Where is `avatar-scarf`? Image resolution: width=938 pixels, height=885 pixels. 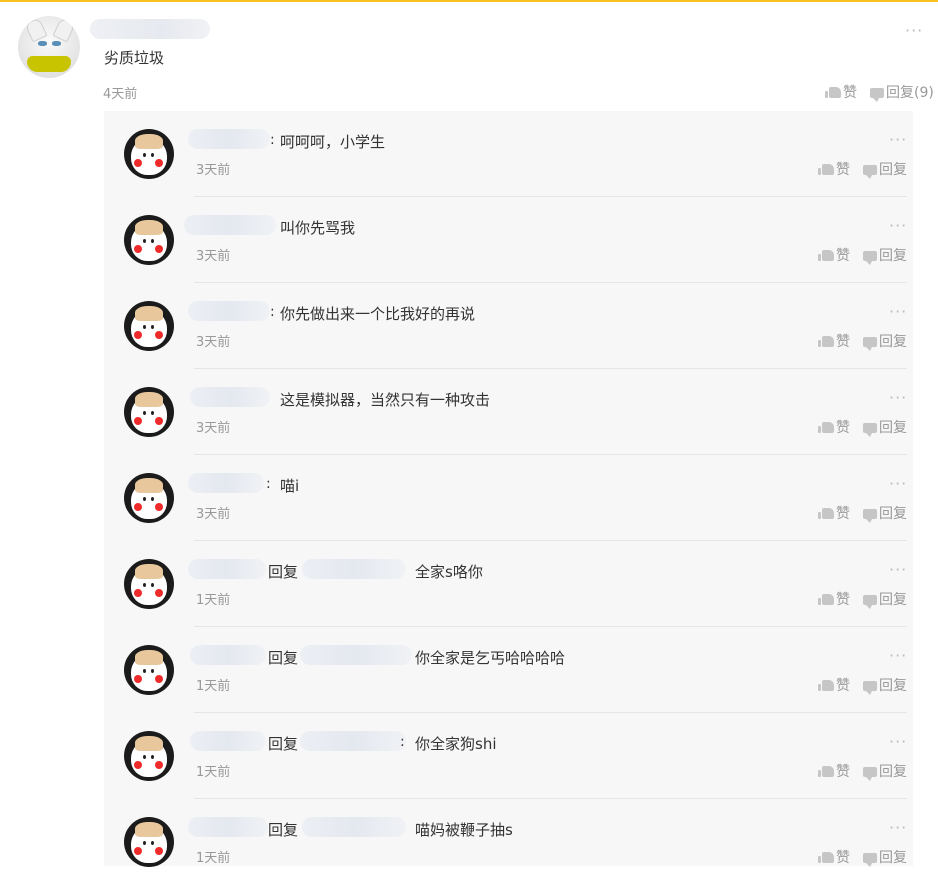 avatar-scarf is located at coordinates (49, 64).